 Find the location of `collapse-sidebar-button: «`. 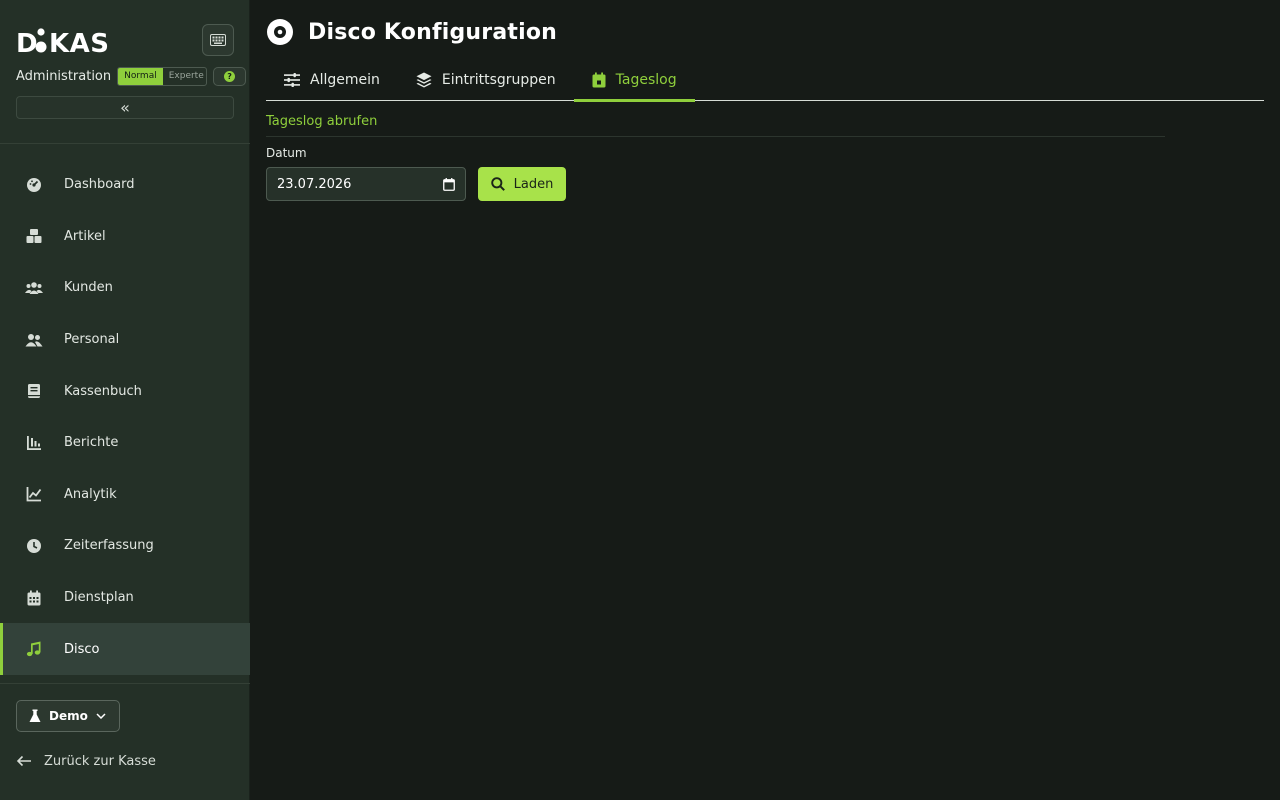

collapse-sidebar-button: « is located at coordinates (125, 107).